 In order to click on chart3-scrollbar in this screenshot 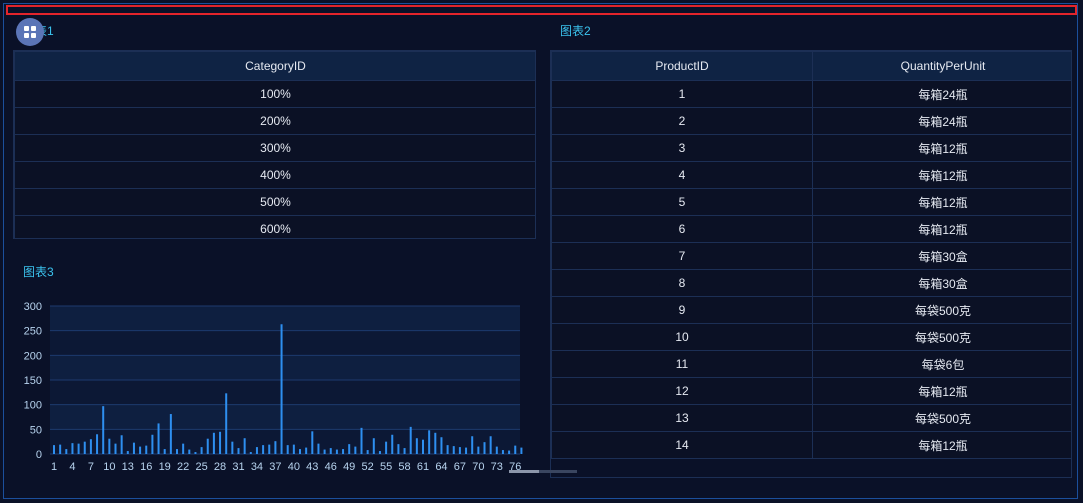, I will do `click(543, 471)`.